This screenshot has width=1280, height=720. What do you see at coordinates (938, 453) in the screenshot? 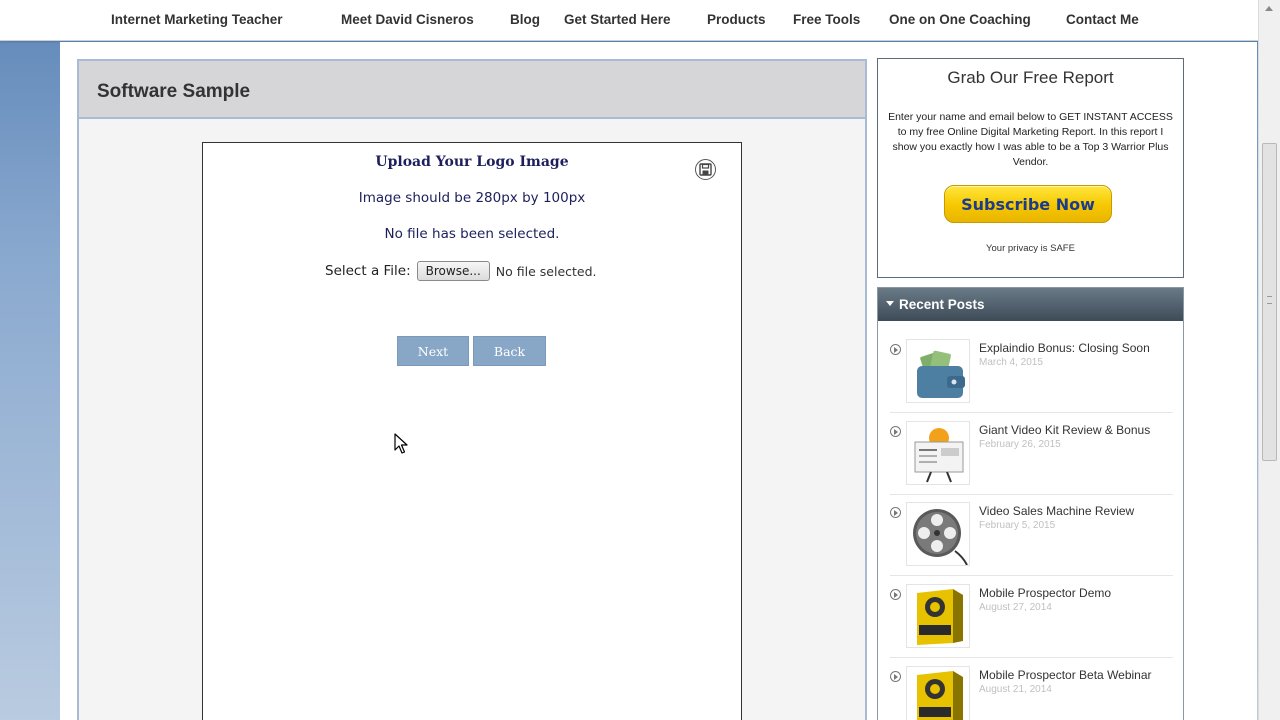
I see `newspaper-icon` at bounding box center [938, 453].